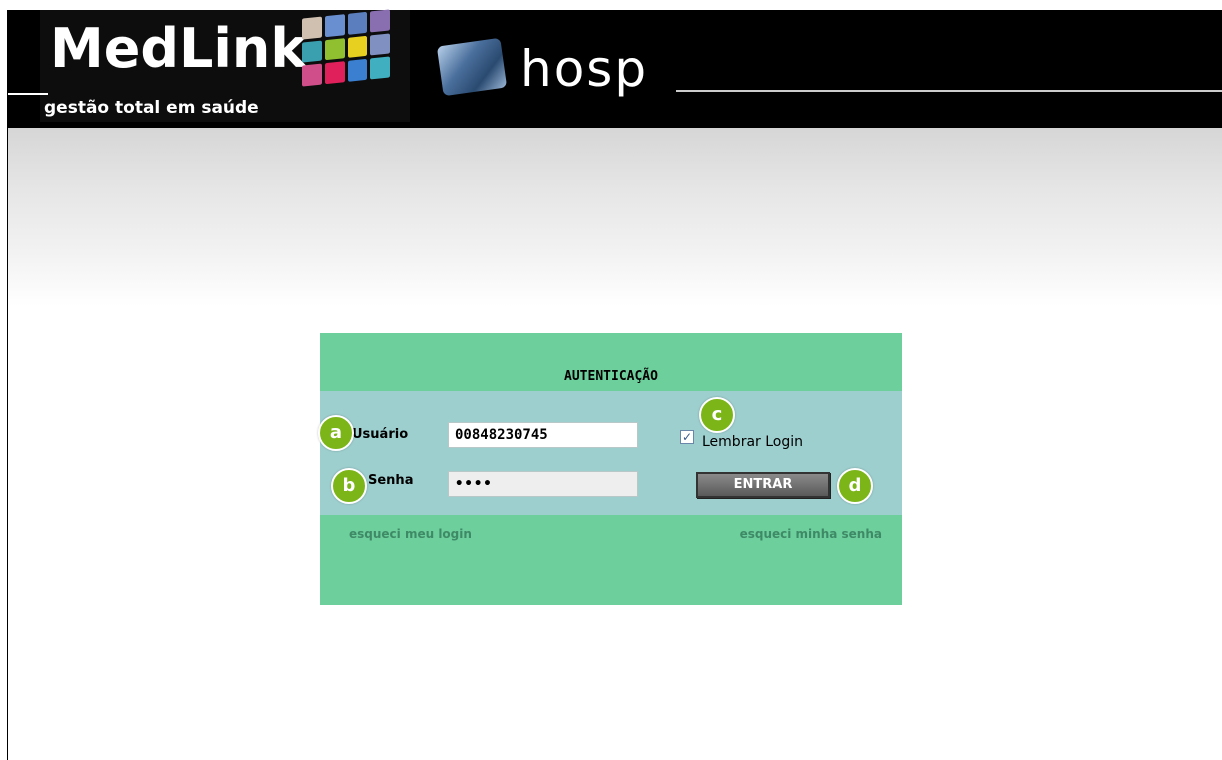  What do you see at coordinates (763, 485) in the screenshot?
I see `login-submit-button: ENTRAR` at bounding box center [763, 485].